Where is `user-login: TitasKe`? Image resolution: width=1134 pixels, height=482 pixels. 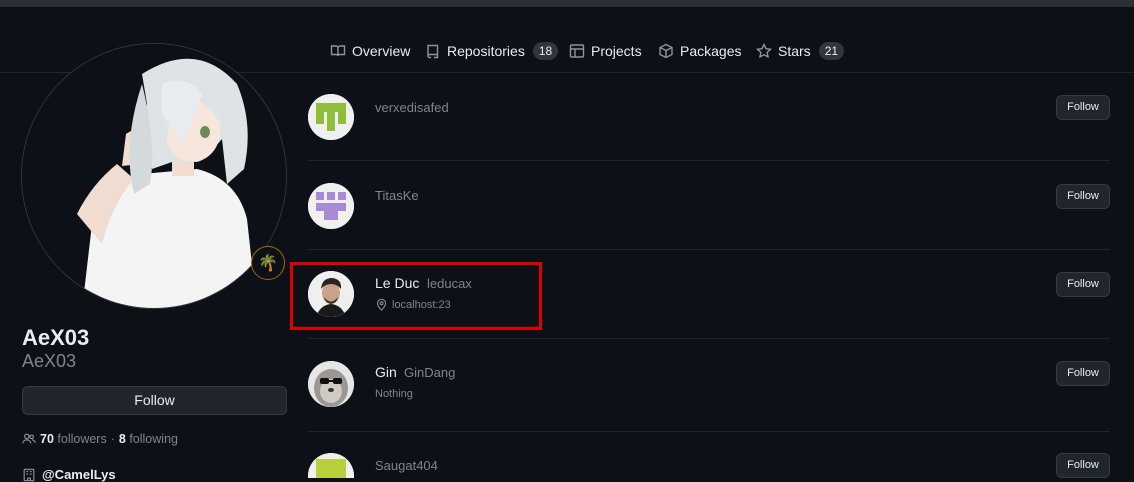
user-login: TitasKe is located at coordinates (397, 195).